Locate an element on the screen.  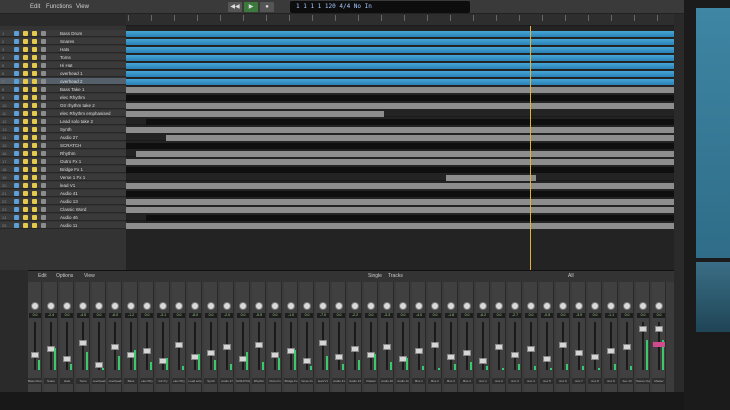
track-header: 5 Hi Hat is located at coordinates (63, 65).